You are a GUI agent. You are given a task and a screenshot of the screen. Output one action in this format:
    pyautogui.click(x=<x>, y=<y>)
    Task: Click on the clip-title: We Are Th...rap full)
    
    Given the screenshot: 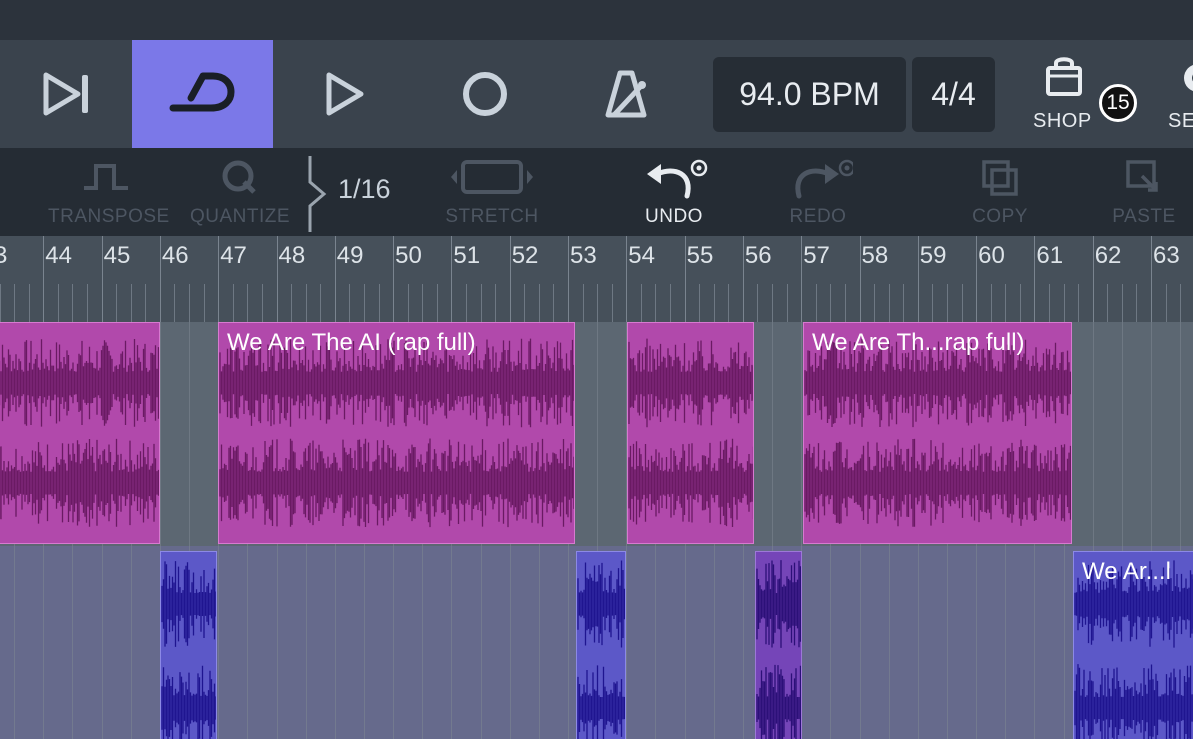 What is the action you would take?
    pyautogui.click(x=918, y=342)
    